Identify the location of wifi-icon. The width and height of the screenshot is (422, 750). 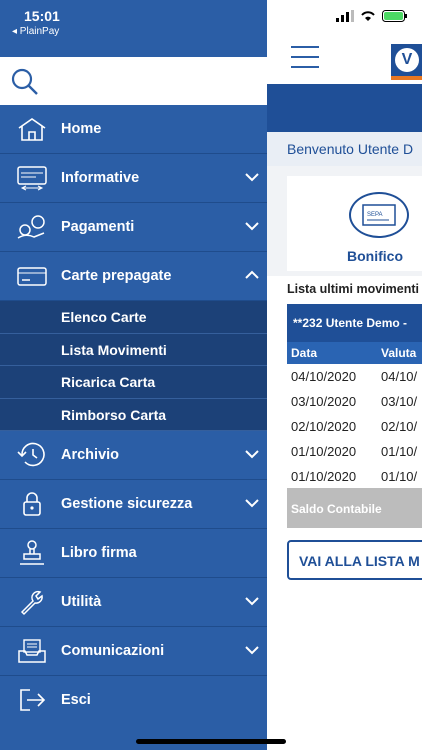
(368, 16).